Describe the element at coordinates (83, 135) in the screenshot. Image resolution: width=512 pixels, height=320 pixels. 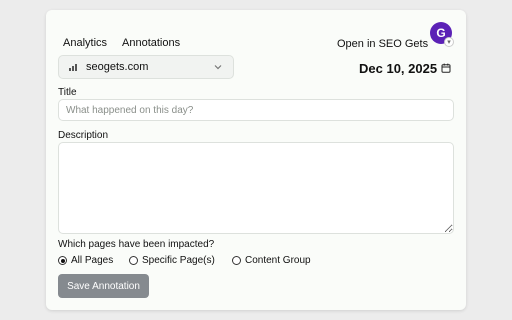
I see `description-label: Description` at that location.